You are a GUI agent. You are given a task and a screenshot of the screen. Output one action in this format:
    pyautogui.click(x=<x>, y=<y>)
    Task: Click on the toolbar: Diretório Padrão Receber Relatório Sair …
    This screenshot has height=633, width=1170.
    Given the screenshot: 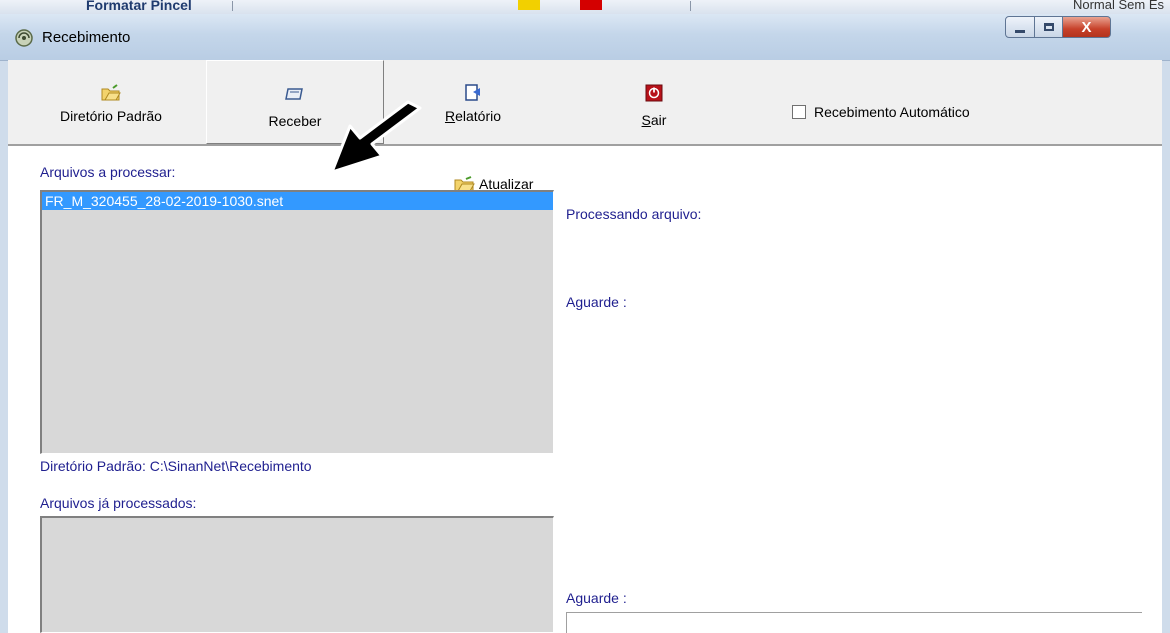 What is the action you would take?
    pyautogui.click(x=585, y=103)
    